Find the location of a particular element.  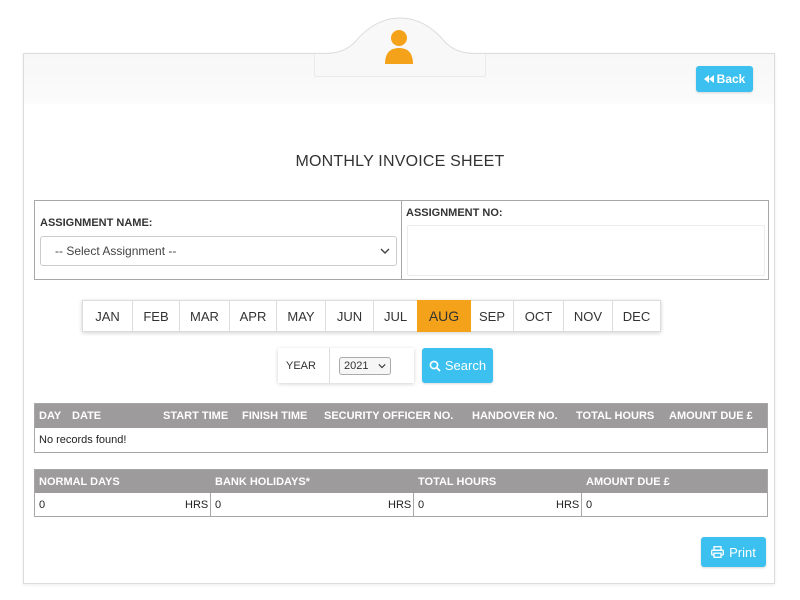

empty-message: No records found! is located at coordinates (83, 440).